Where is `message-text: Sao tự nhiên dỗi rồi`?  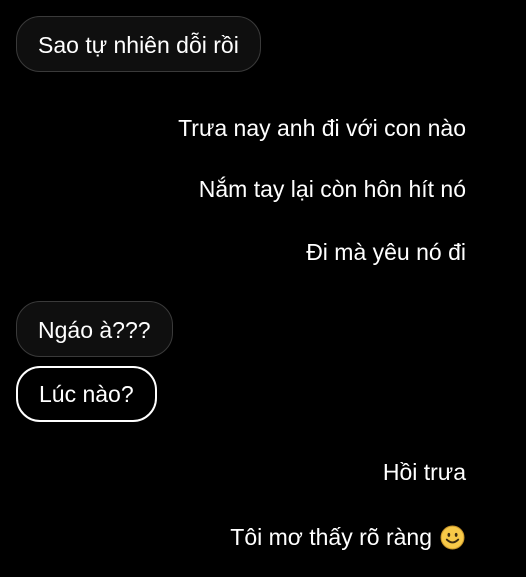 message-text: Sao tự nhiên dỗi rồi is located at coordinates (138, 45).